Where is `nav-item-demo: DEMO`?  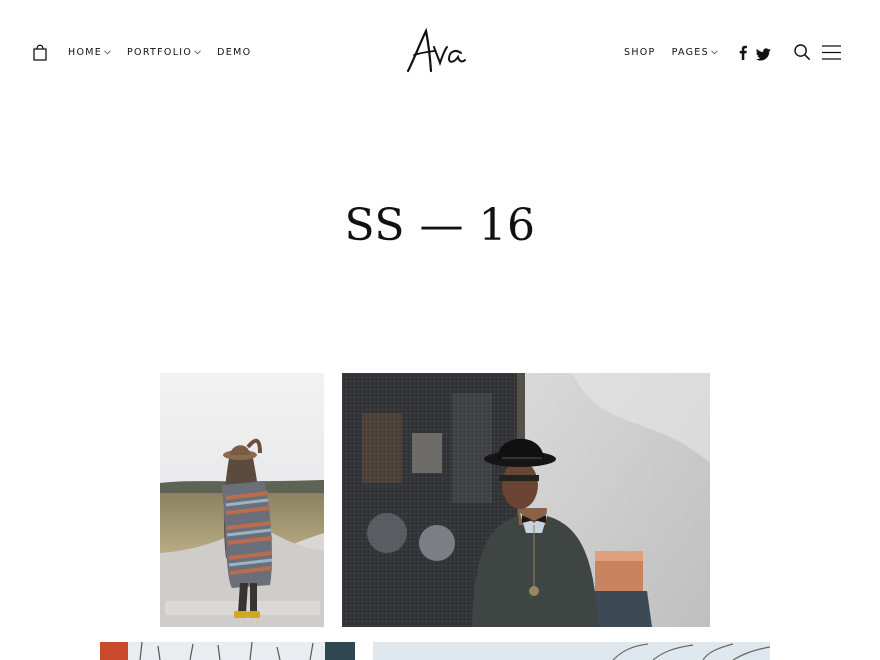
nav-item-demo: DEMO is located at coordinates (234, 52).